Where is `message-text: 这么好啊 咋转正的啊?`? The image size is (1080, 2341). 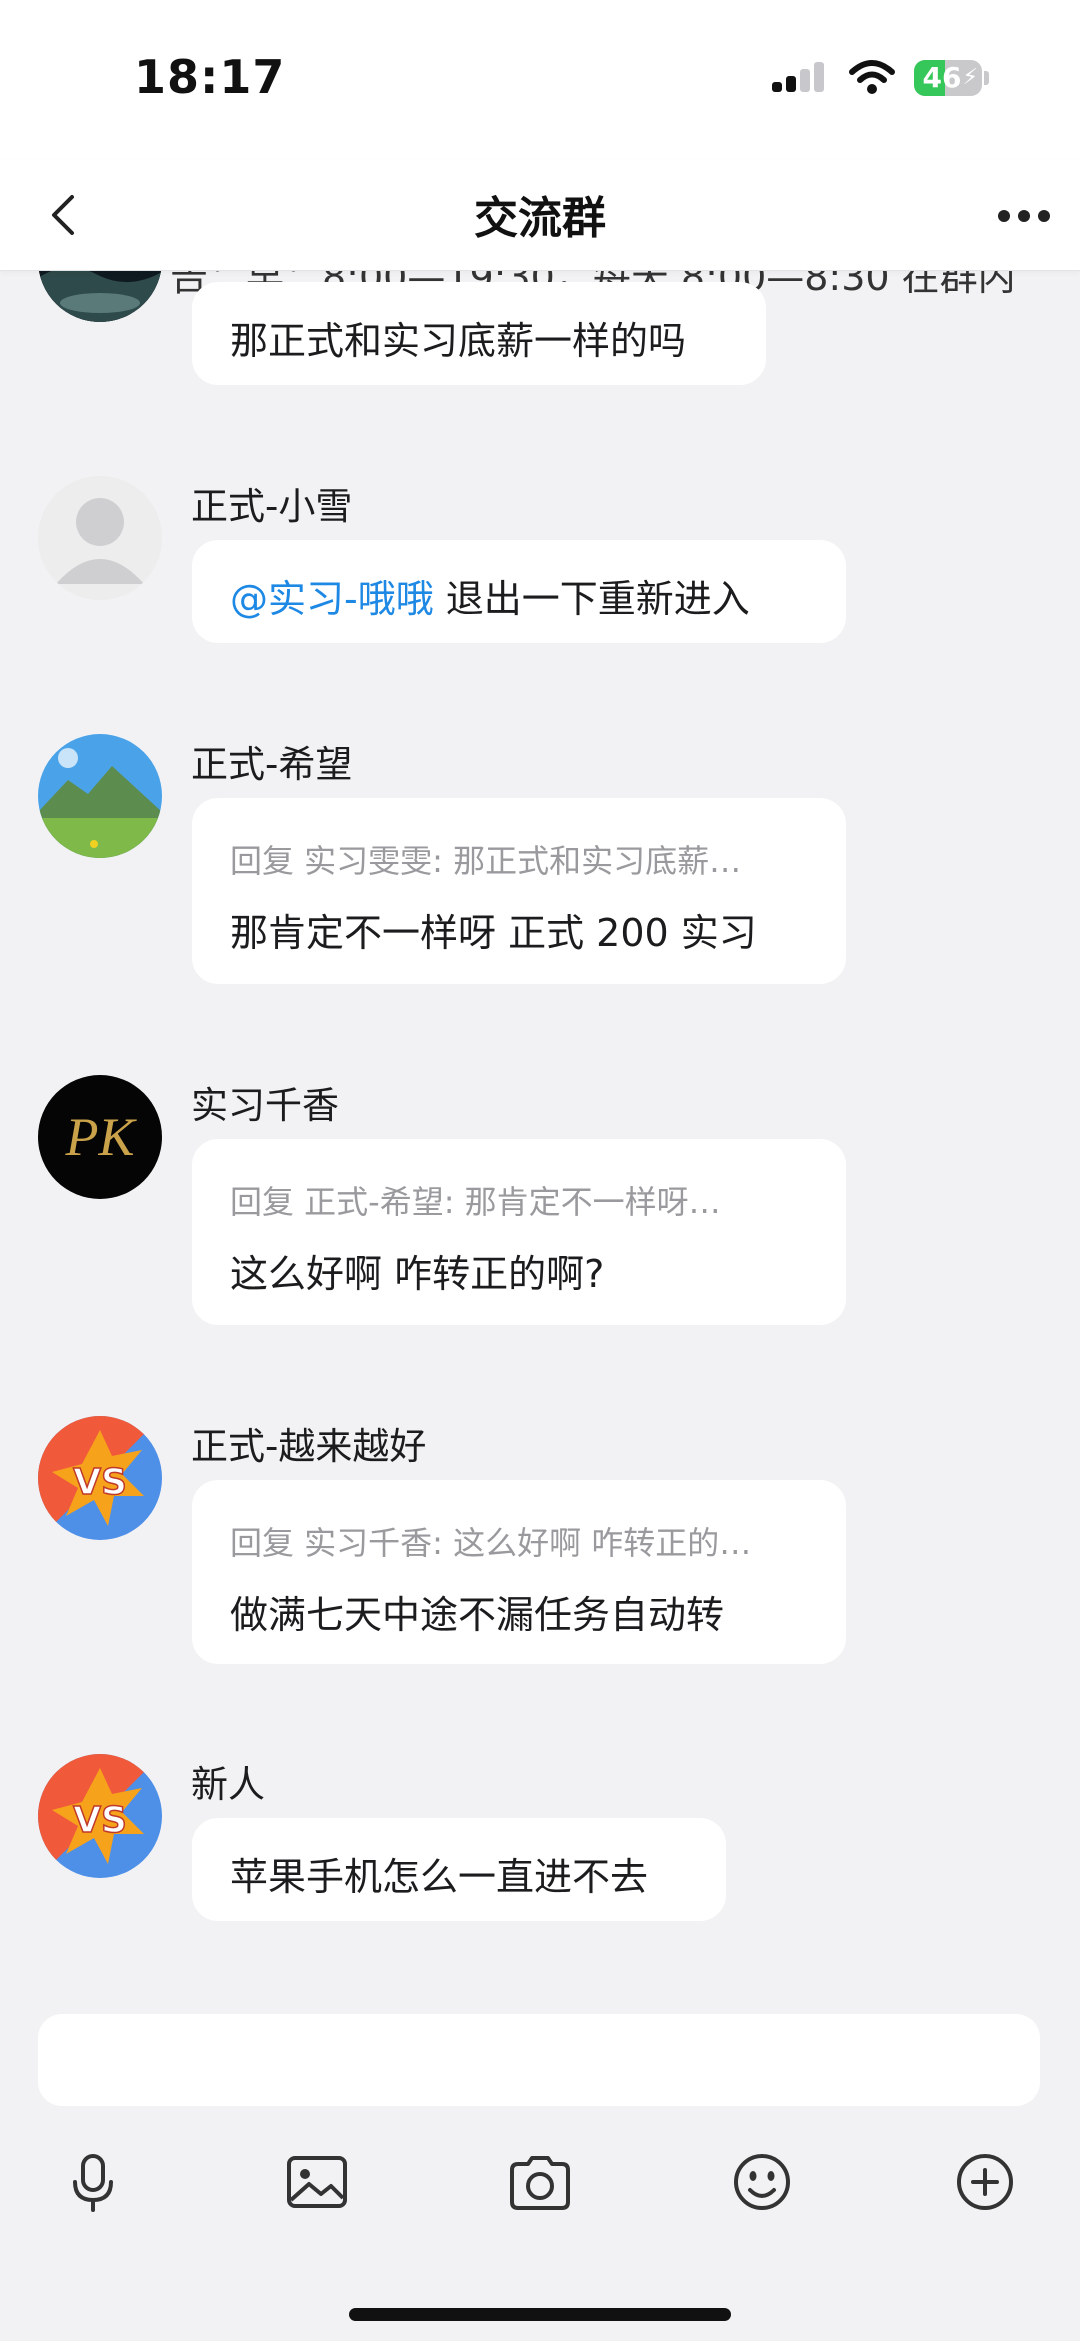
message-text: 这么好啊 咋转正的啊? is located at coordinates (417, 1274).